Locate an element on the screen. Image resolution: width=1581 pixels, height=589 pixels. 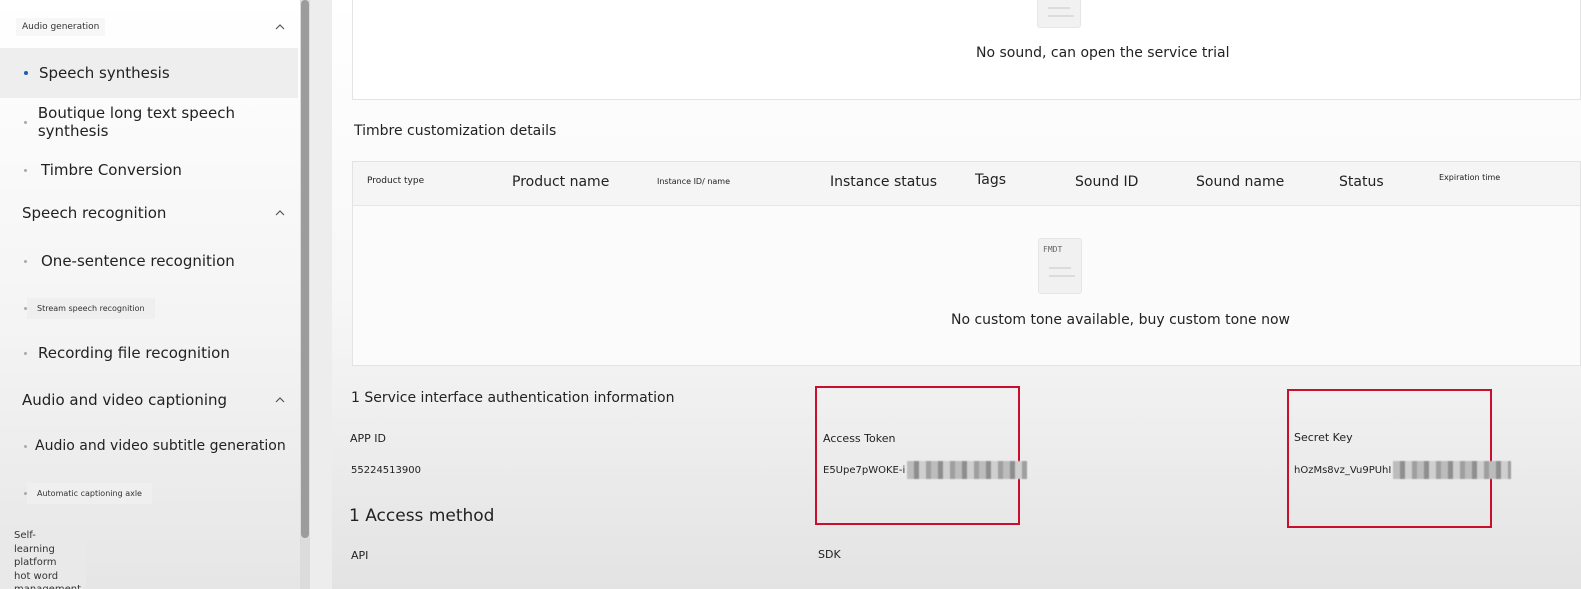
sidebar-item-label: Automatic captioning axle is located at coordinates (89, 493).